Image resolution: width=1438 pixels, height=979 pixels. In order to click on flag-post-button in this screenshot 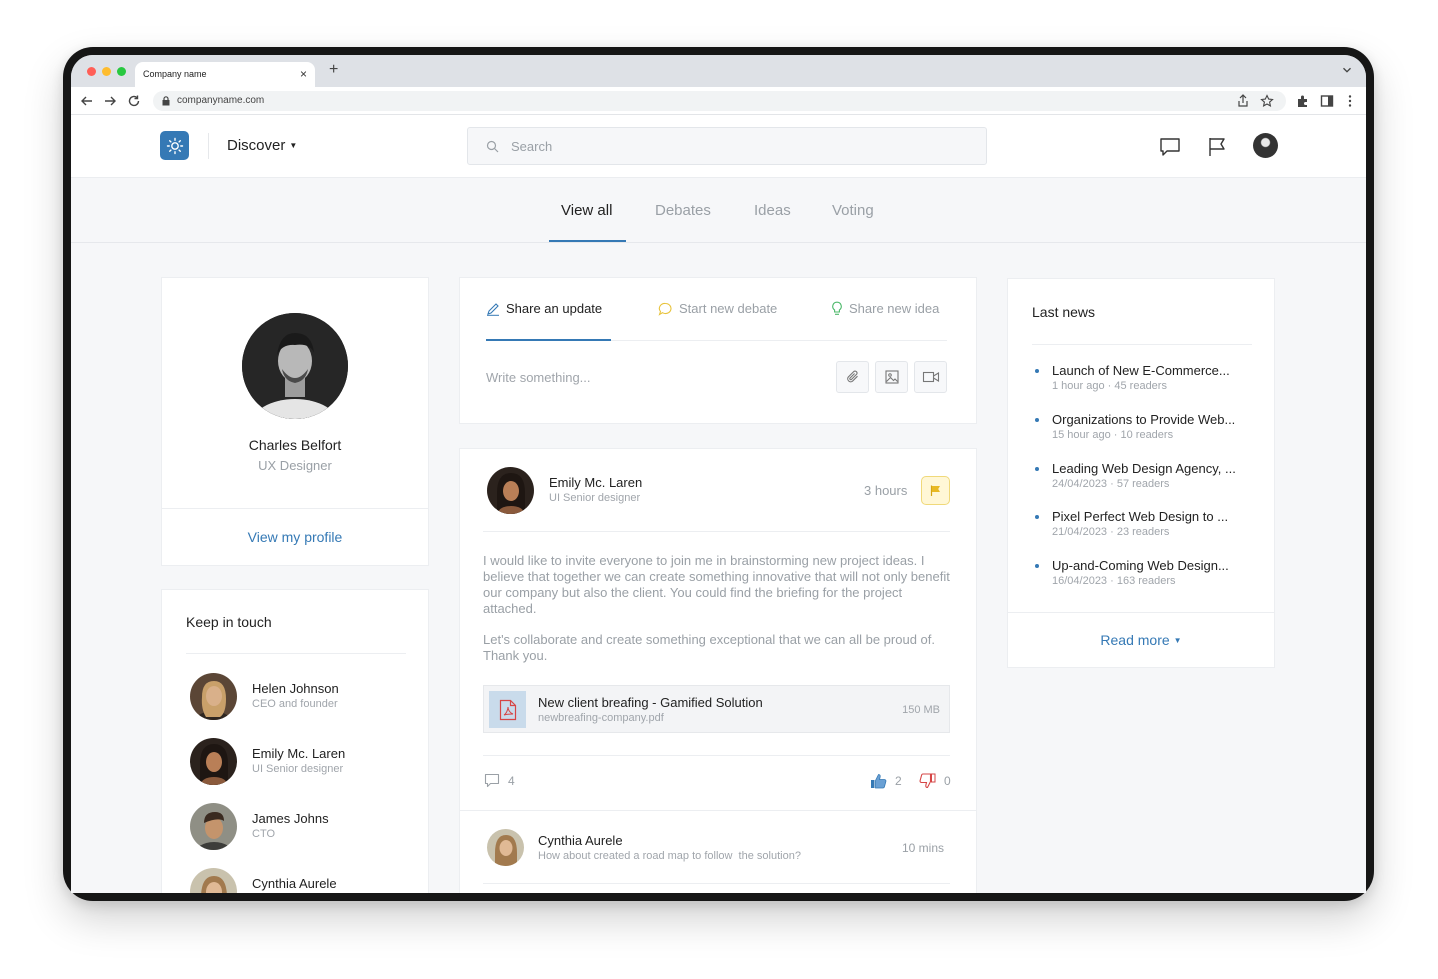, I will do `click(935, 490)`.